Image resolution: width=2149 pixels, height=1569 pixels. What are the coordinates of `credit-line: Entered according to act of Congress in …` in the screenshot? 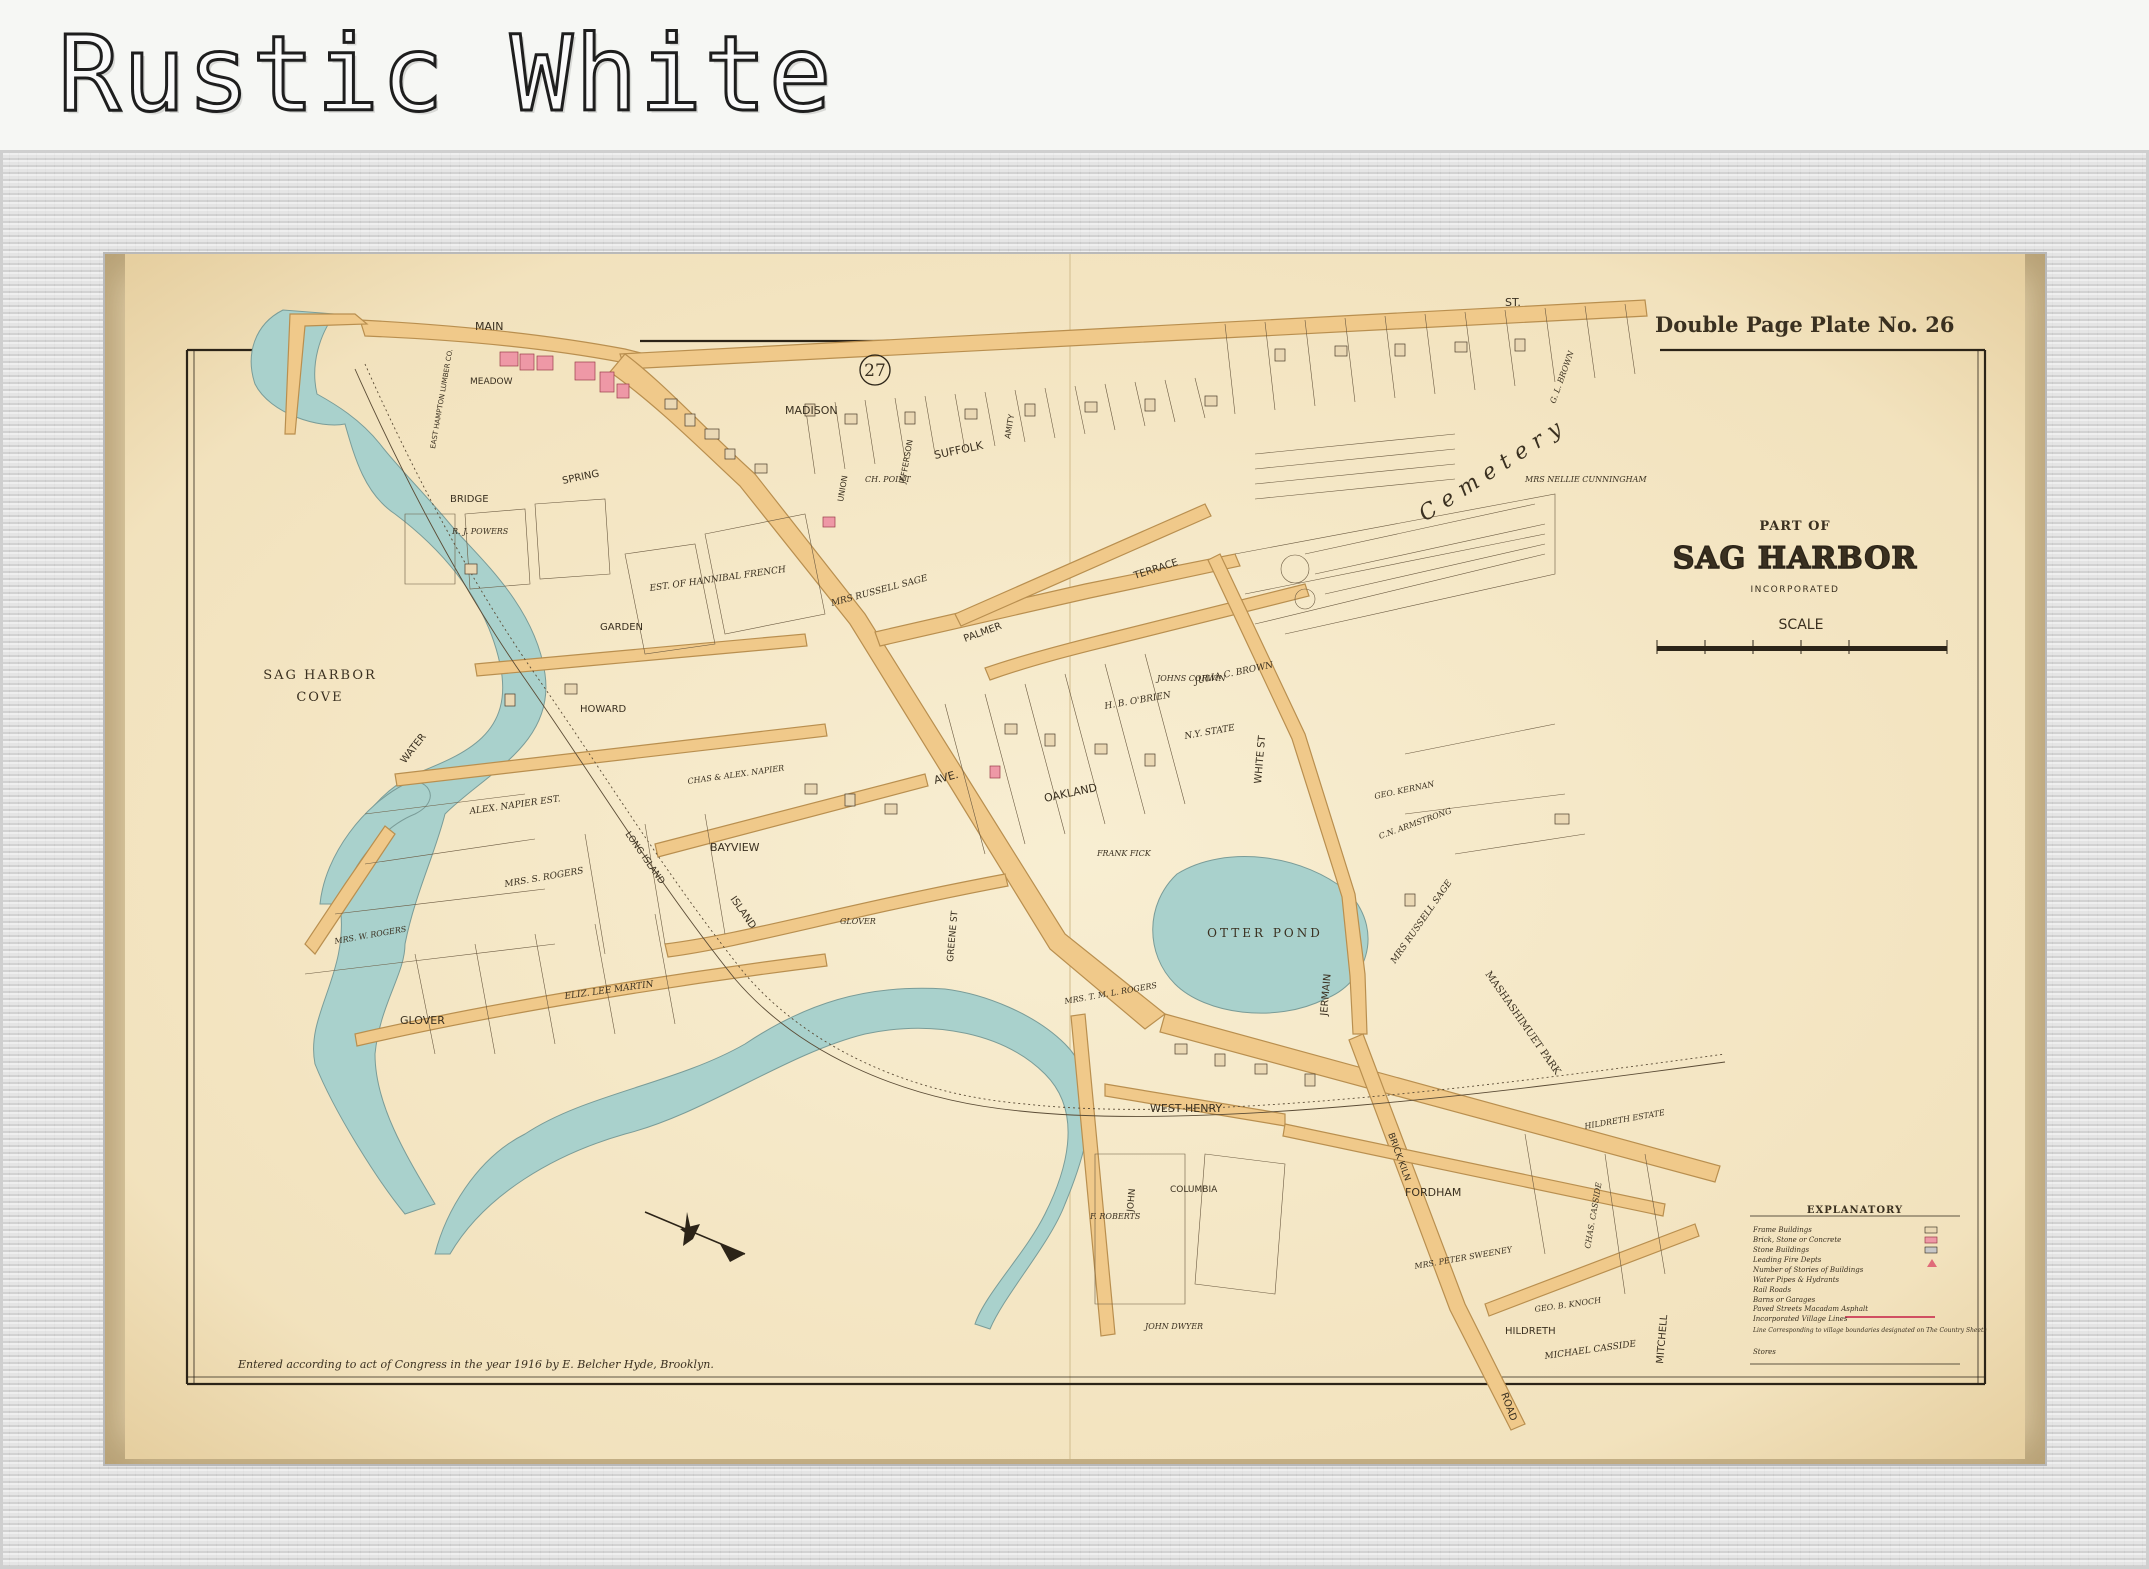 It's located at (475, 1364).